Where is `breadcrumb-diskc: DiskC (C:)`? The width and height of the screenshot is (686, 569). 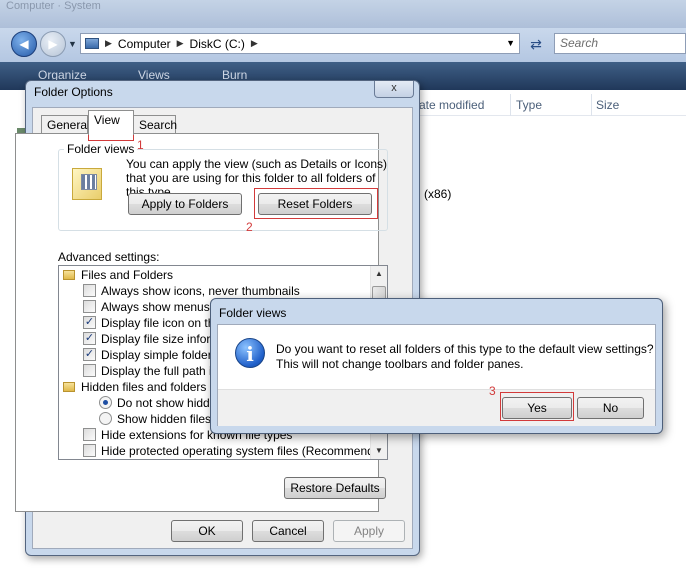 breadcrumb-diskc: DiskC (C:) is located at coordinates (217, 44).